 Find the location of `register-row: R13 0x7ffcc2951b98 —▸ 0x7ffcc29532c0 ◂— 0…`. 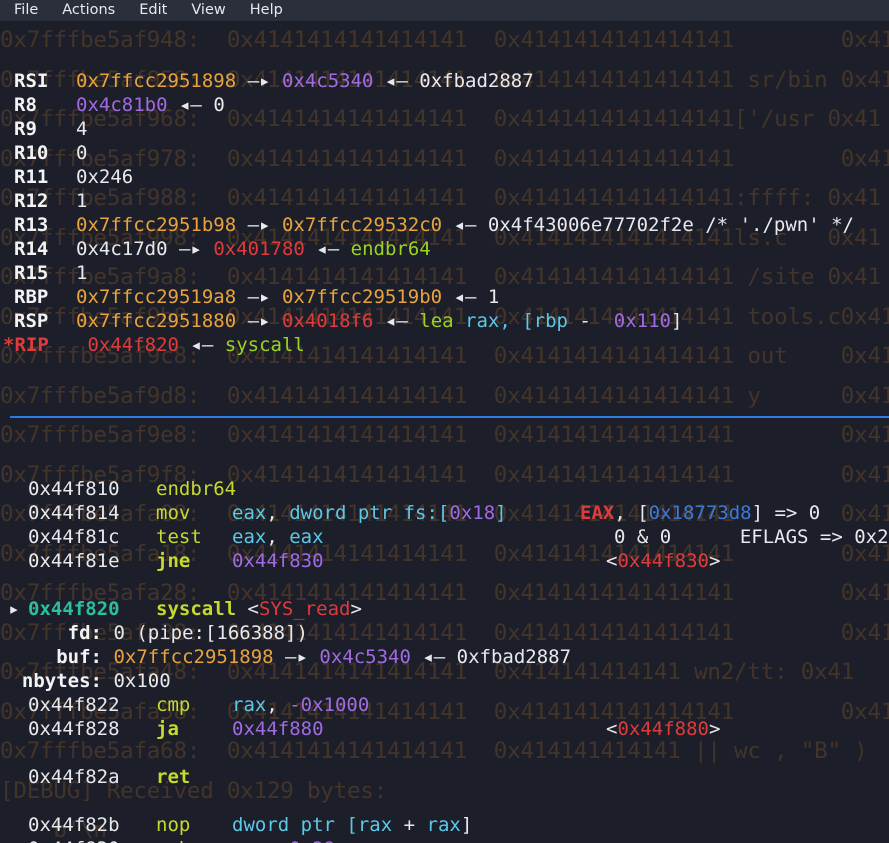

register-row: R13 0x7ffcc2951b98 —▸ 0x7ffcc29532c0 ◂— 0… is located at coordinates (444, 225).